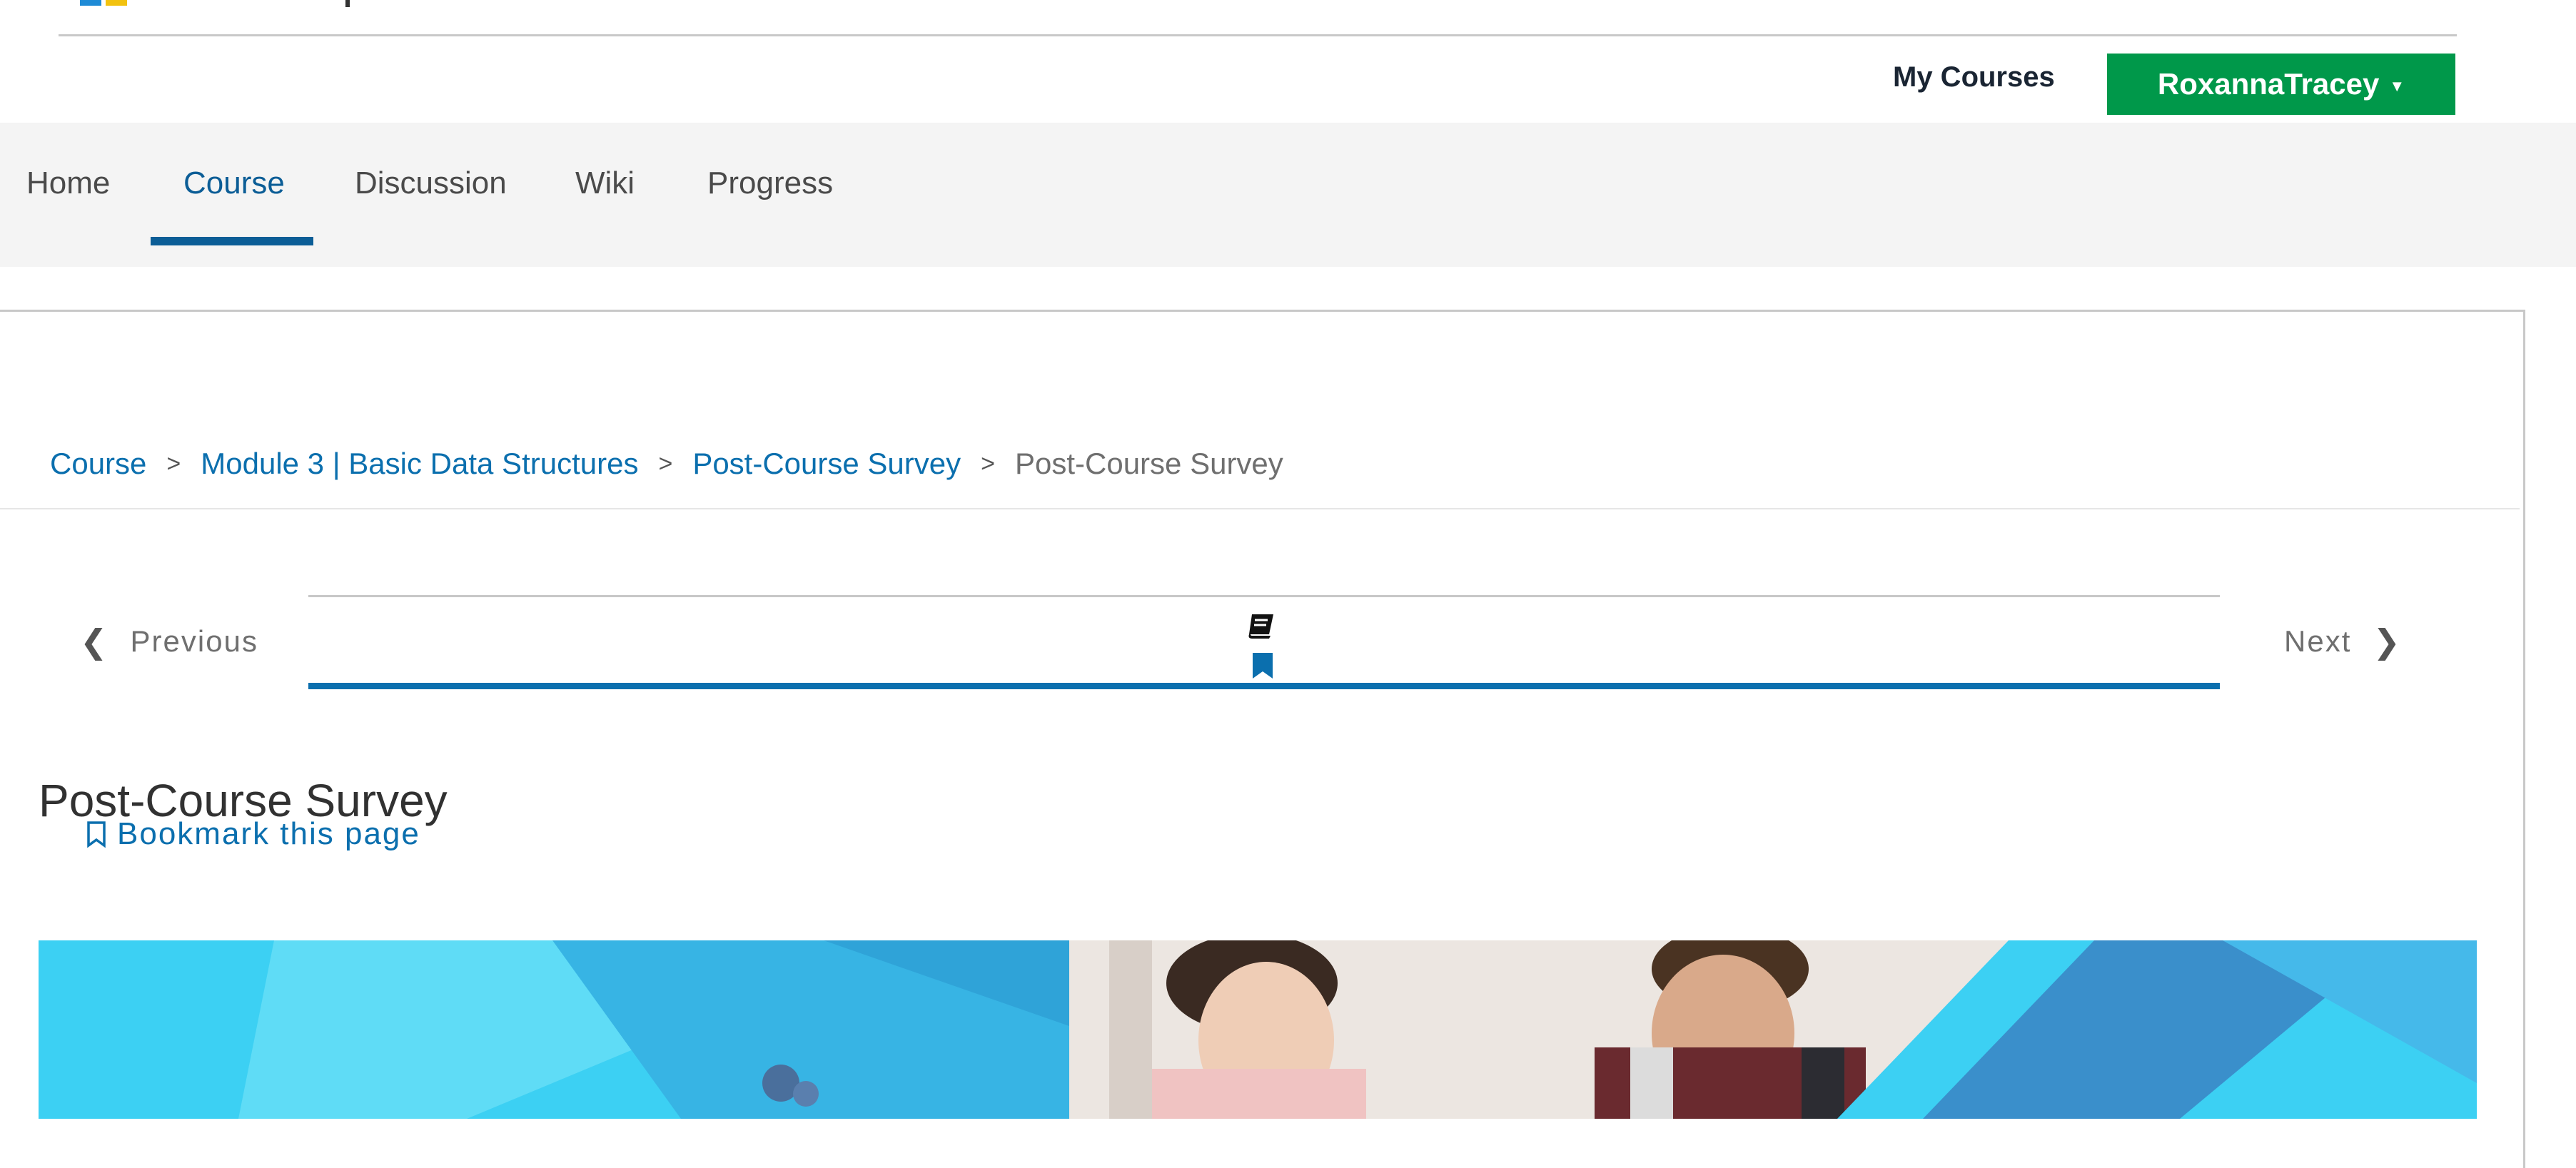  I want to click on next-button: Next ❯, so click(2343, 641).